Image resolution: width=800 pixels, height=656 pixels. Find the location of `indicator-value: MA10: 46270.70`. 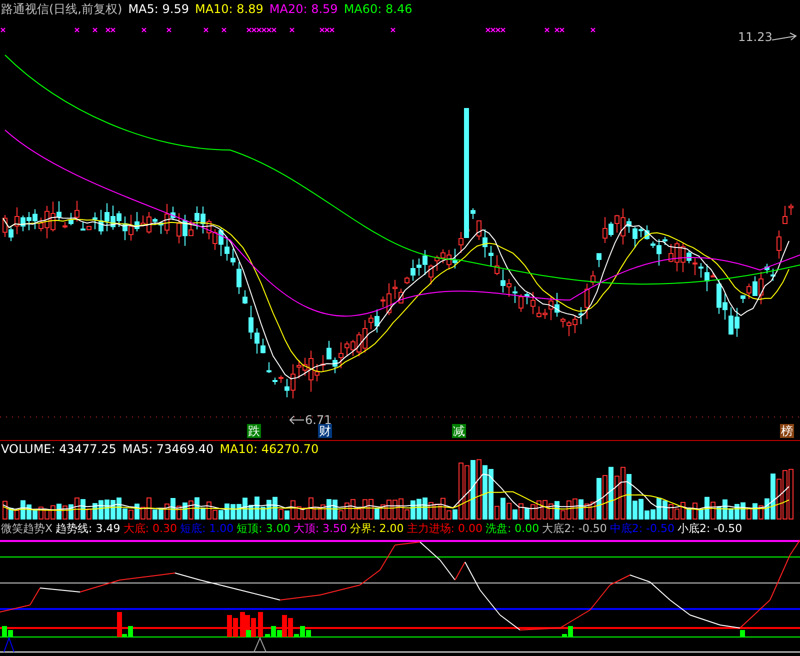

indicator-value: MA10: 46270.70 is located at coordinates (269, 449).